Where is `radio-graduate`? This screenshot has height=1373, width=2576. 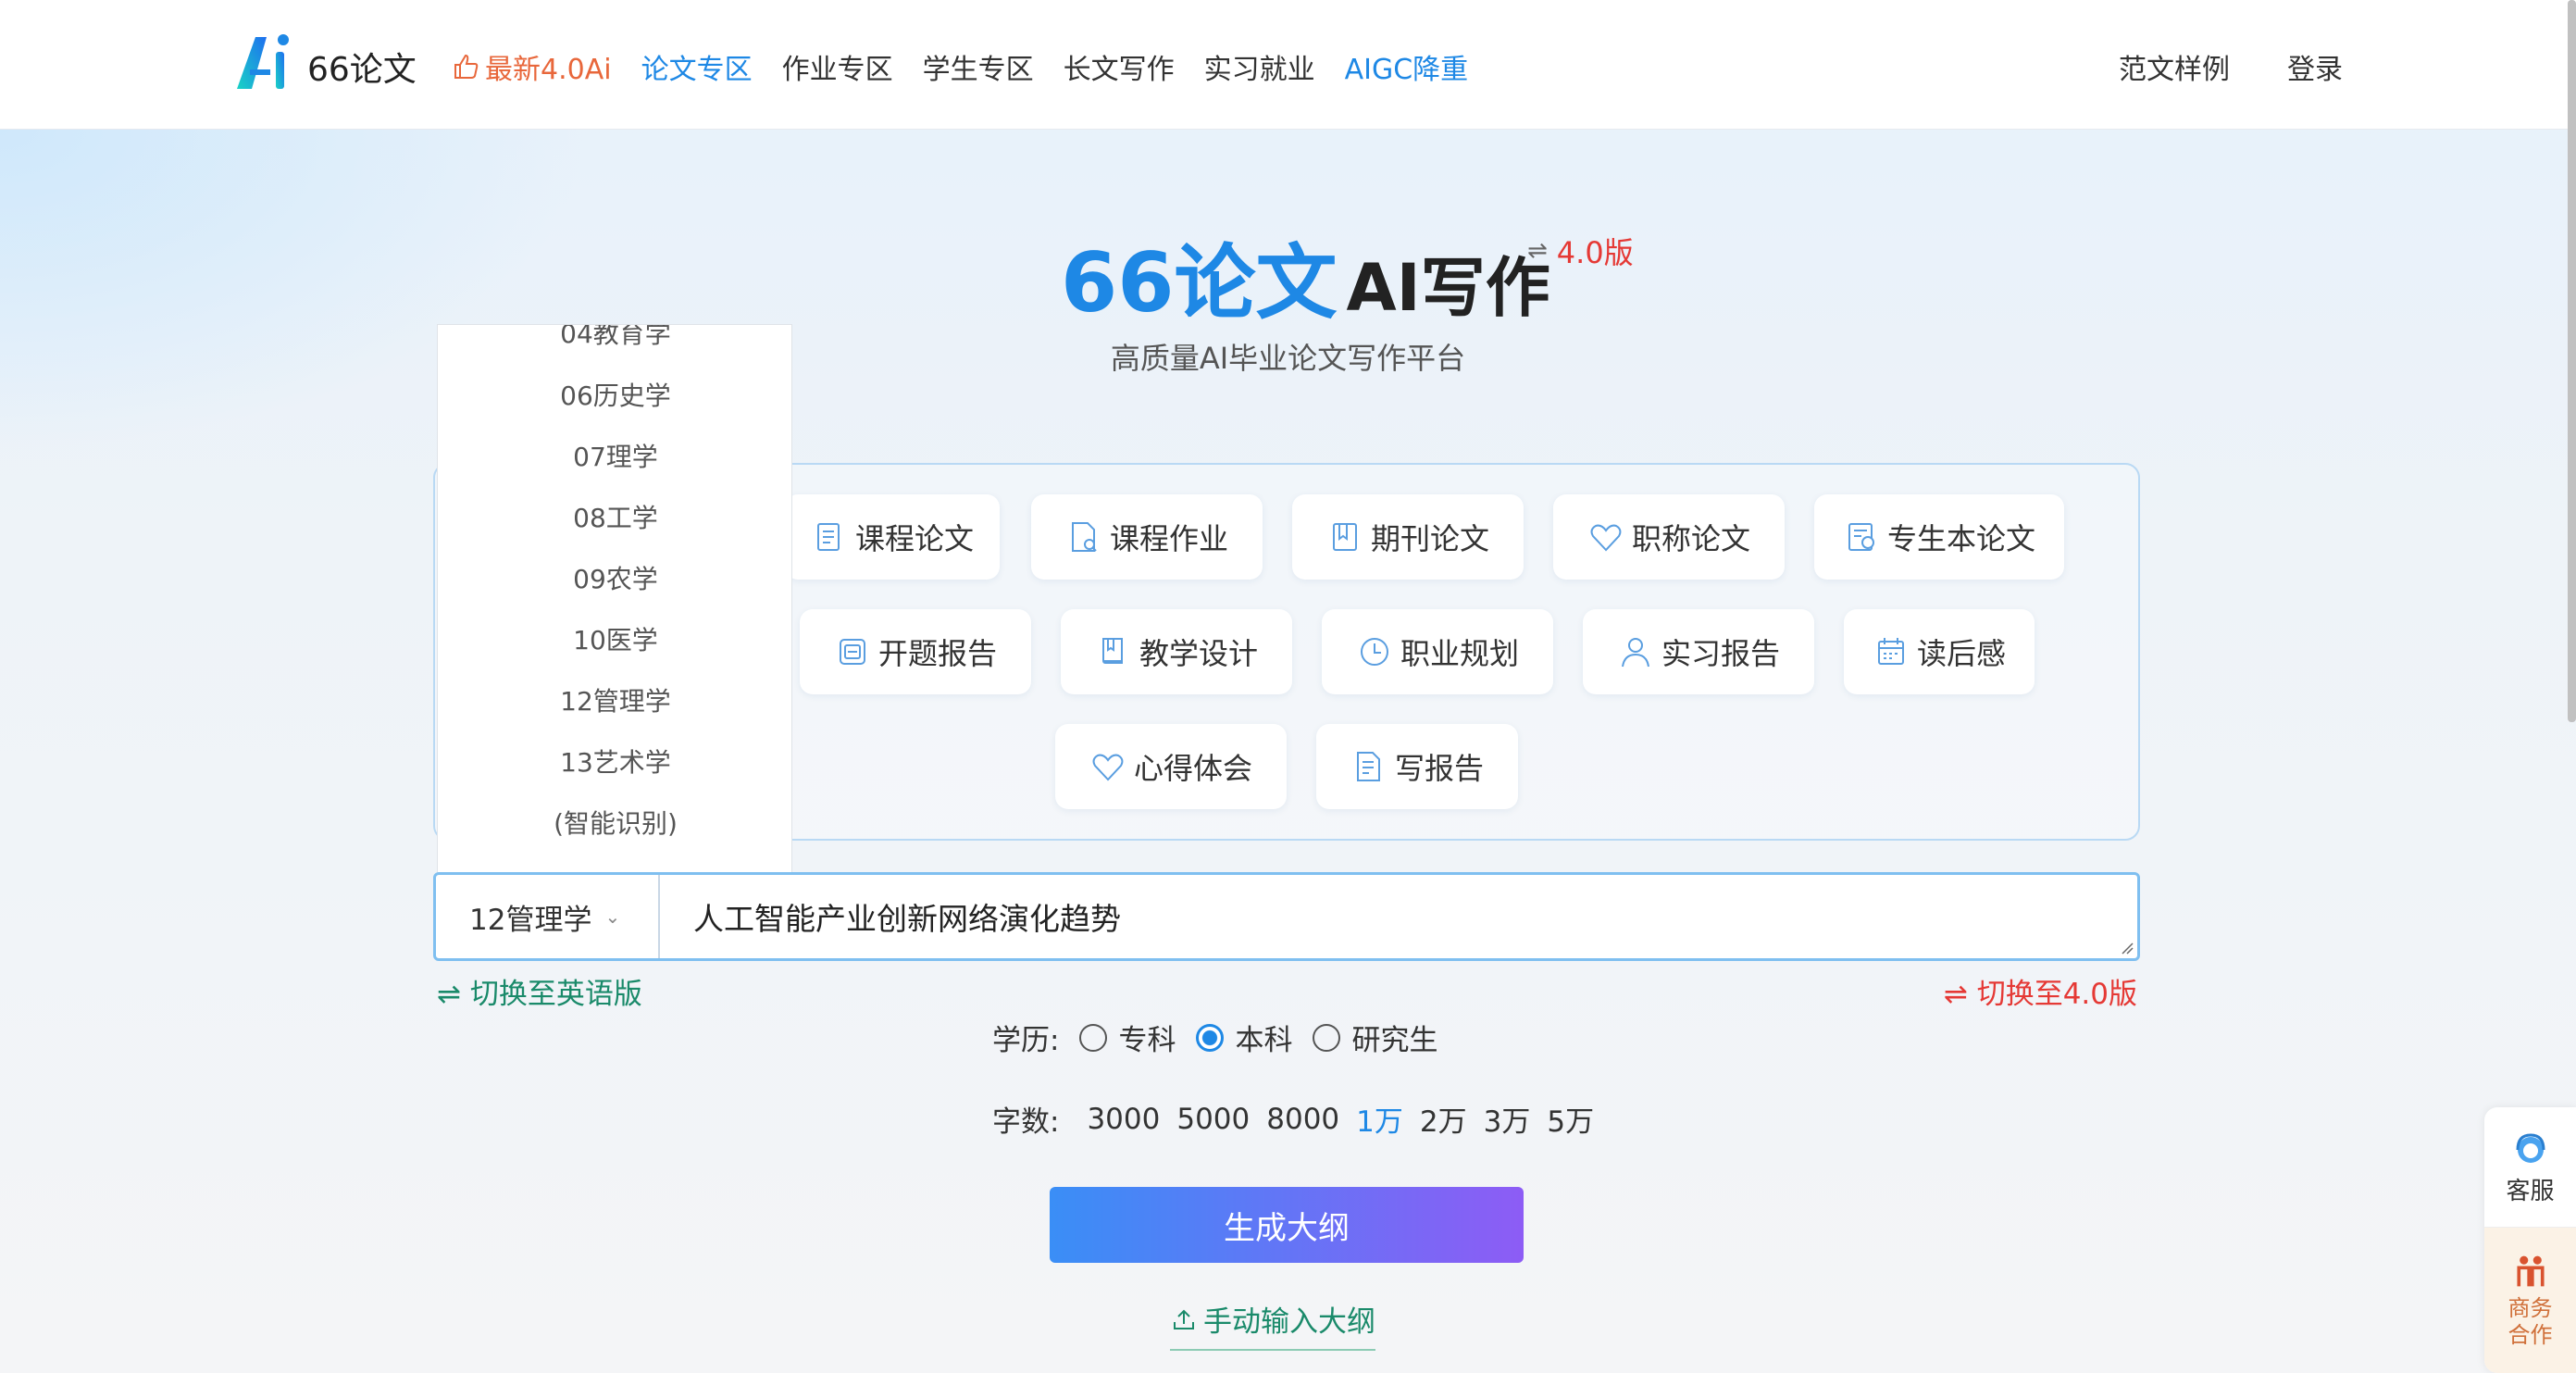 radio-graduate is located at coordinates (1327, 1037).